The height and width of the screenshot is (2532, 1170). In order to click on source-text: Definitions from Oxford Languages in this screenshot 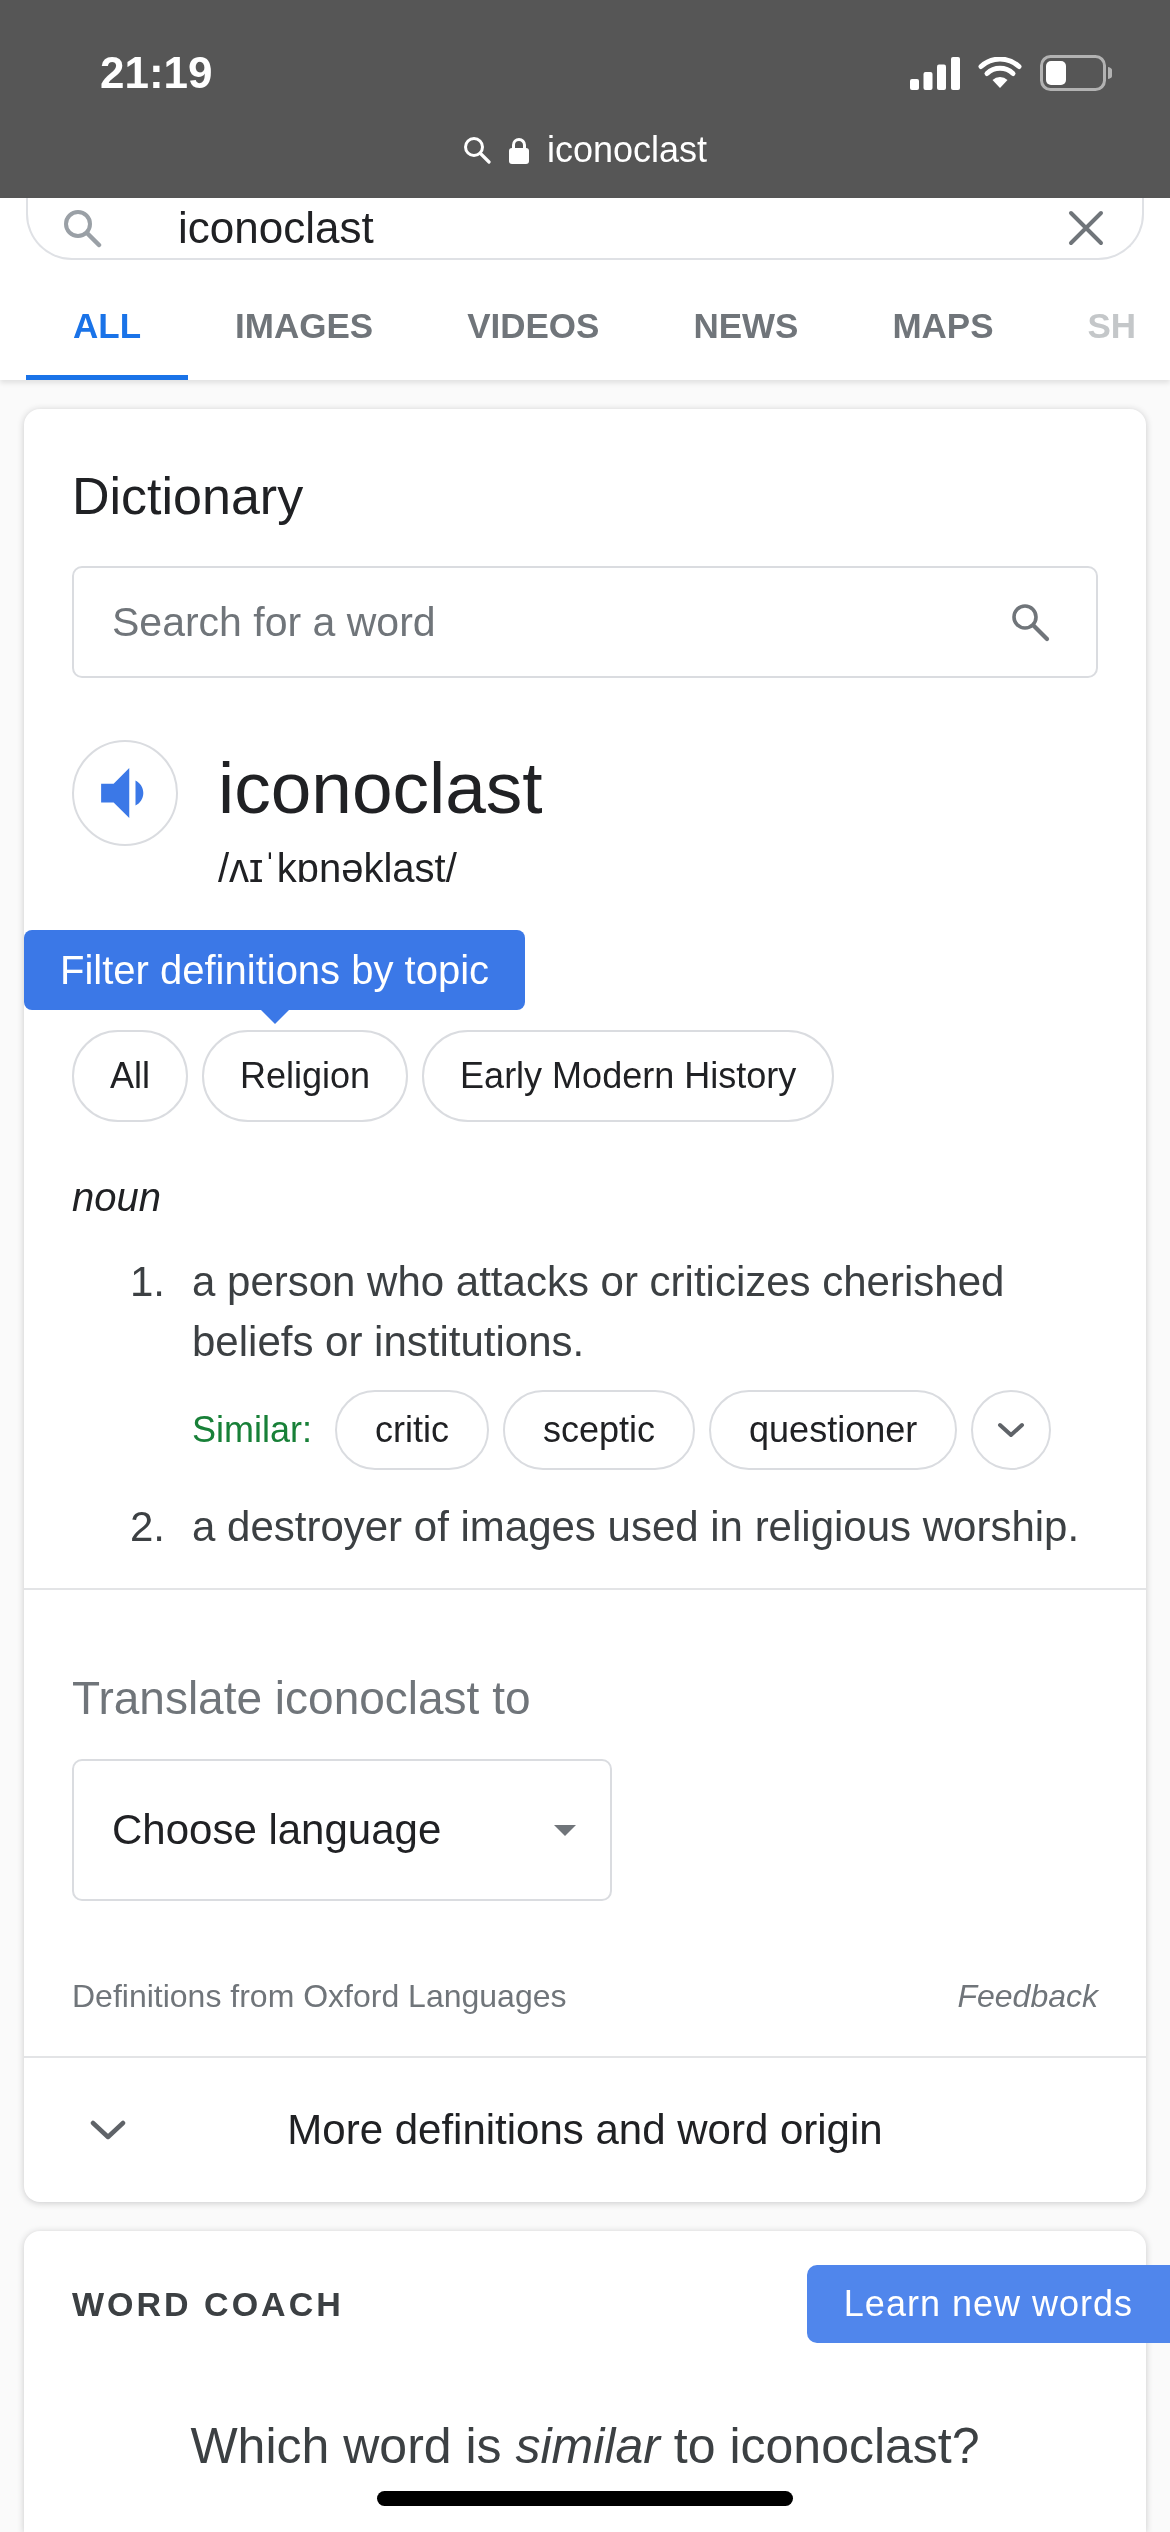, I will do `click(319, 1996)`.